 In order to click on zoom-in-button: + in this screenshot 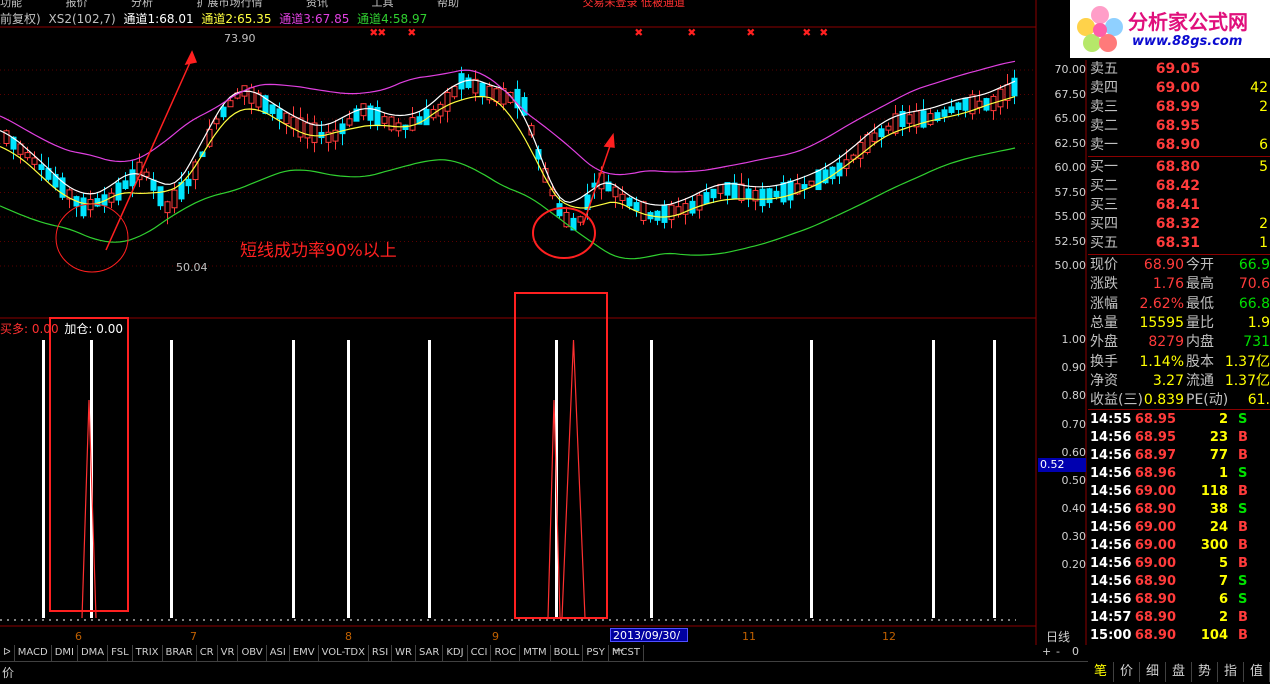, I will do `click(1046, 651)`.